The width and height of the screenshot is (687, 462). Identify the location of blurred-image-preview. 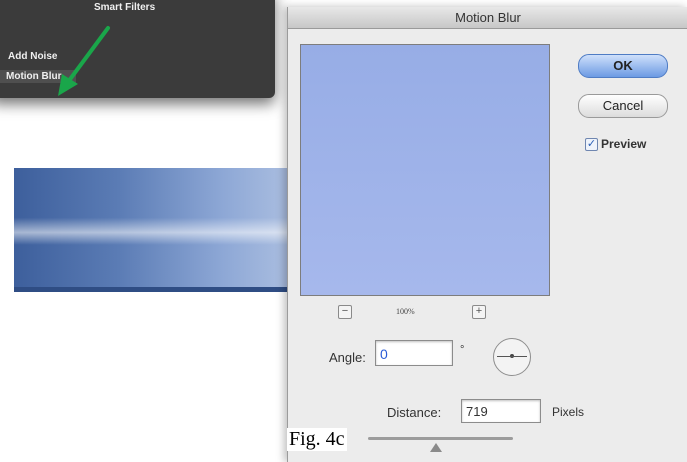
(164, 230).